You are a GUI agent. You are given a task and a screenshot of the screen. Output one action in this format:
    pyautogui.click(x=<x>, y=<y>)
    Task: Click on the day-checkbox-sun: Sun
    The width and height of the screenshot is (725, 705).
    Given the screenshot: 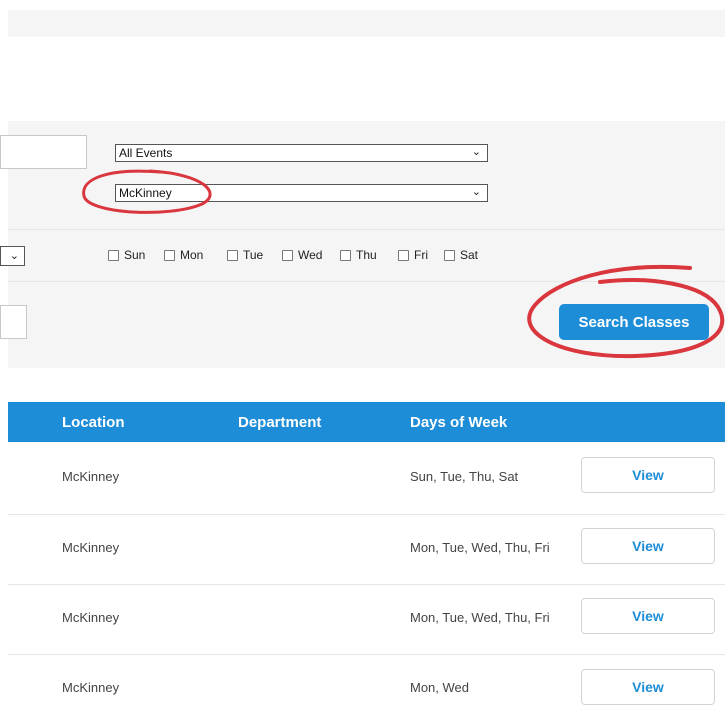 What is the action you would take?
    pyautogui.click(x=126, y=255)
    